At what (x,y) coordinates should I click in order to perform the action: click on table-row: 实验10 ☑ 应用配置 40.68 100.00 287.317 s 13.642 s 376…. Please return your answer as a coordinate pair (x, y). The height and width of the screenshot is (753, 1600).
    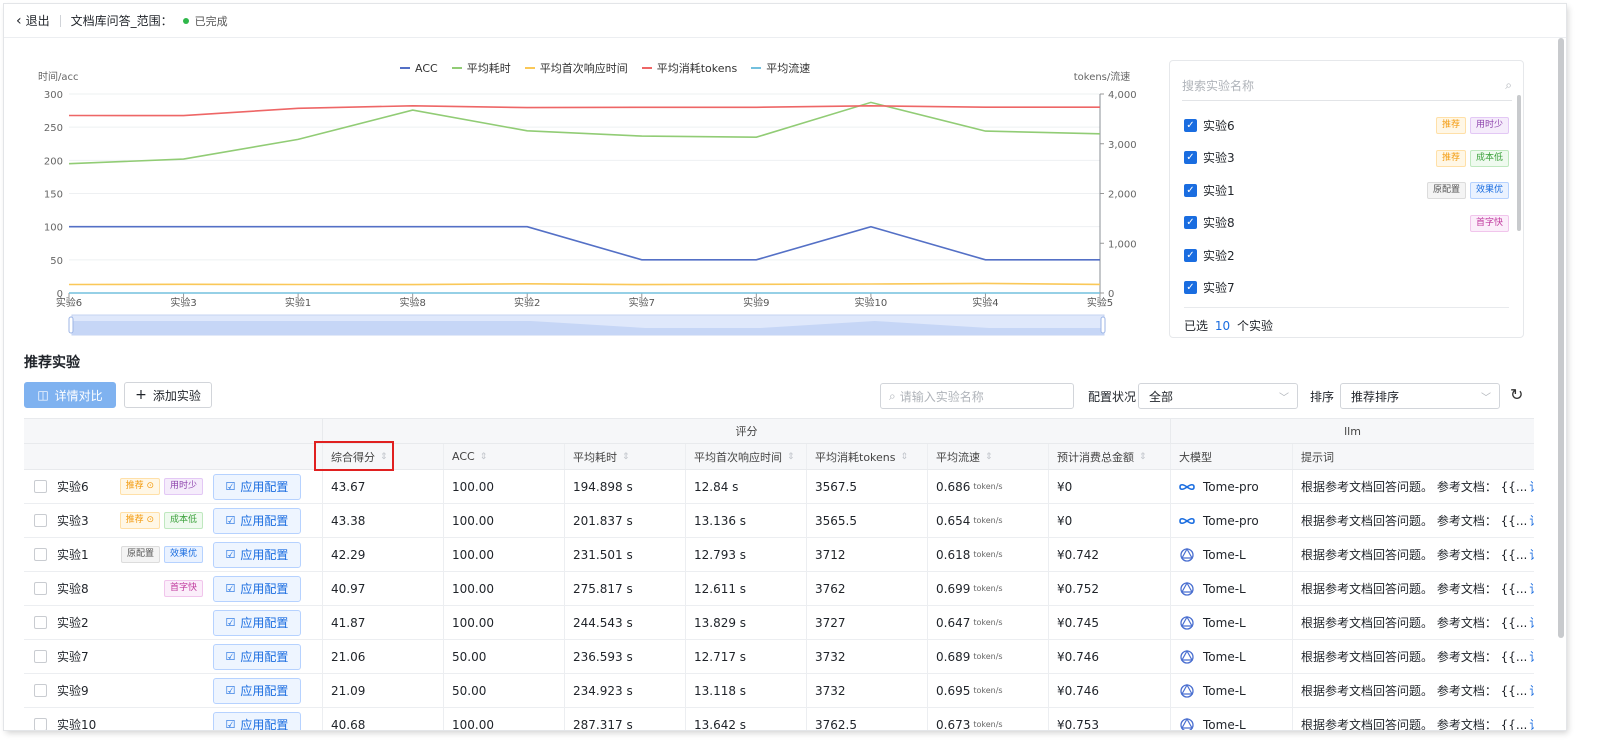
    Looking at the image, I should click on (779, 719).